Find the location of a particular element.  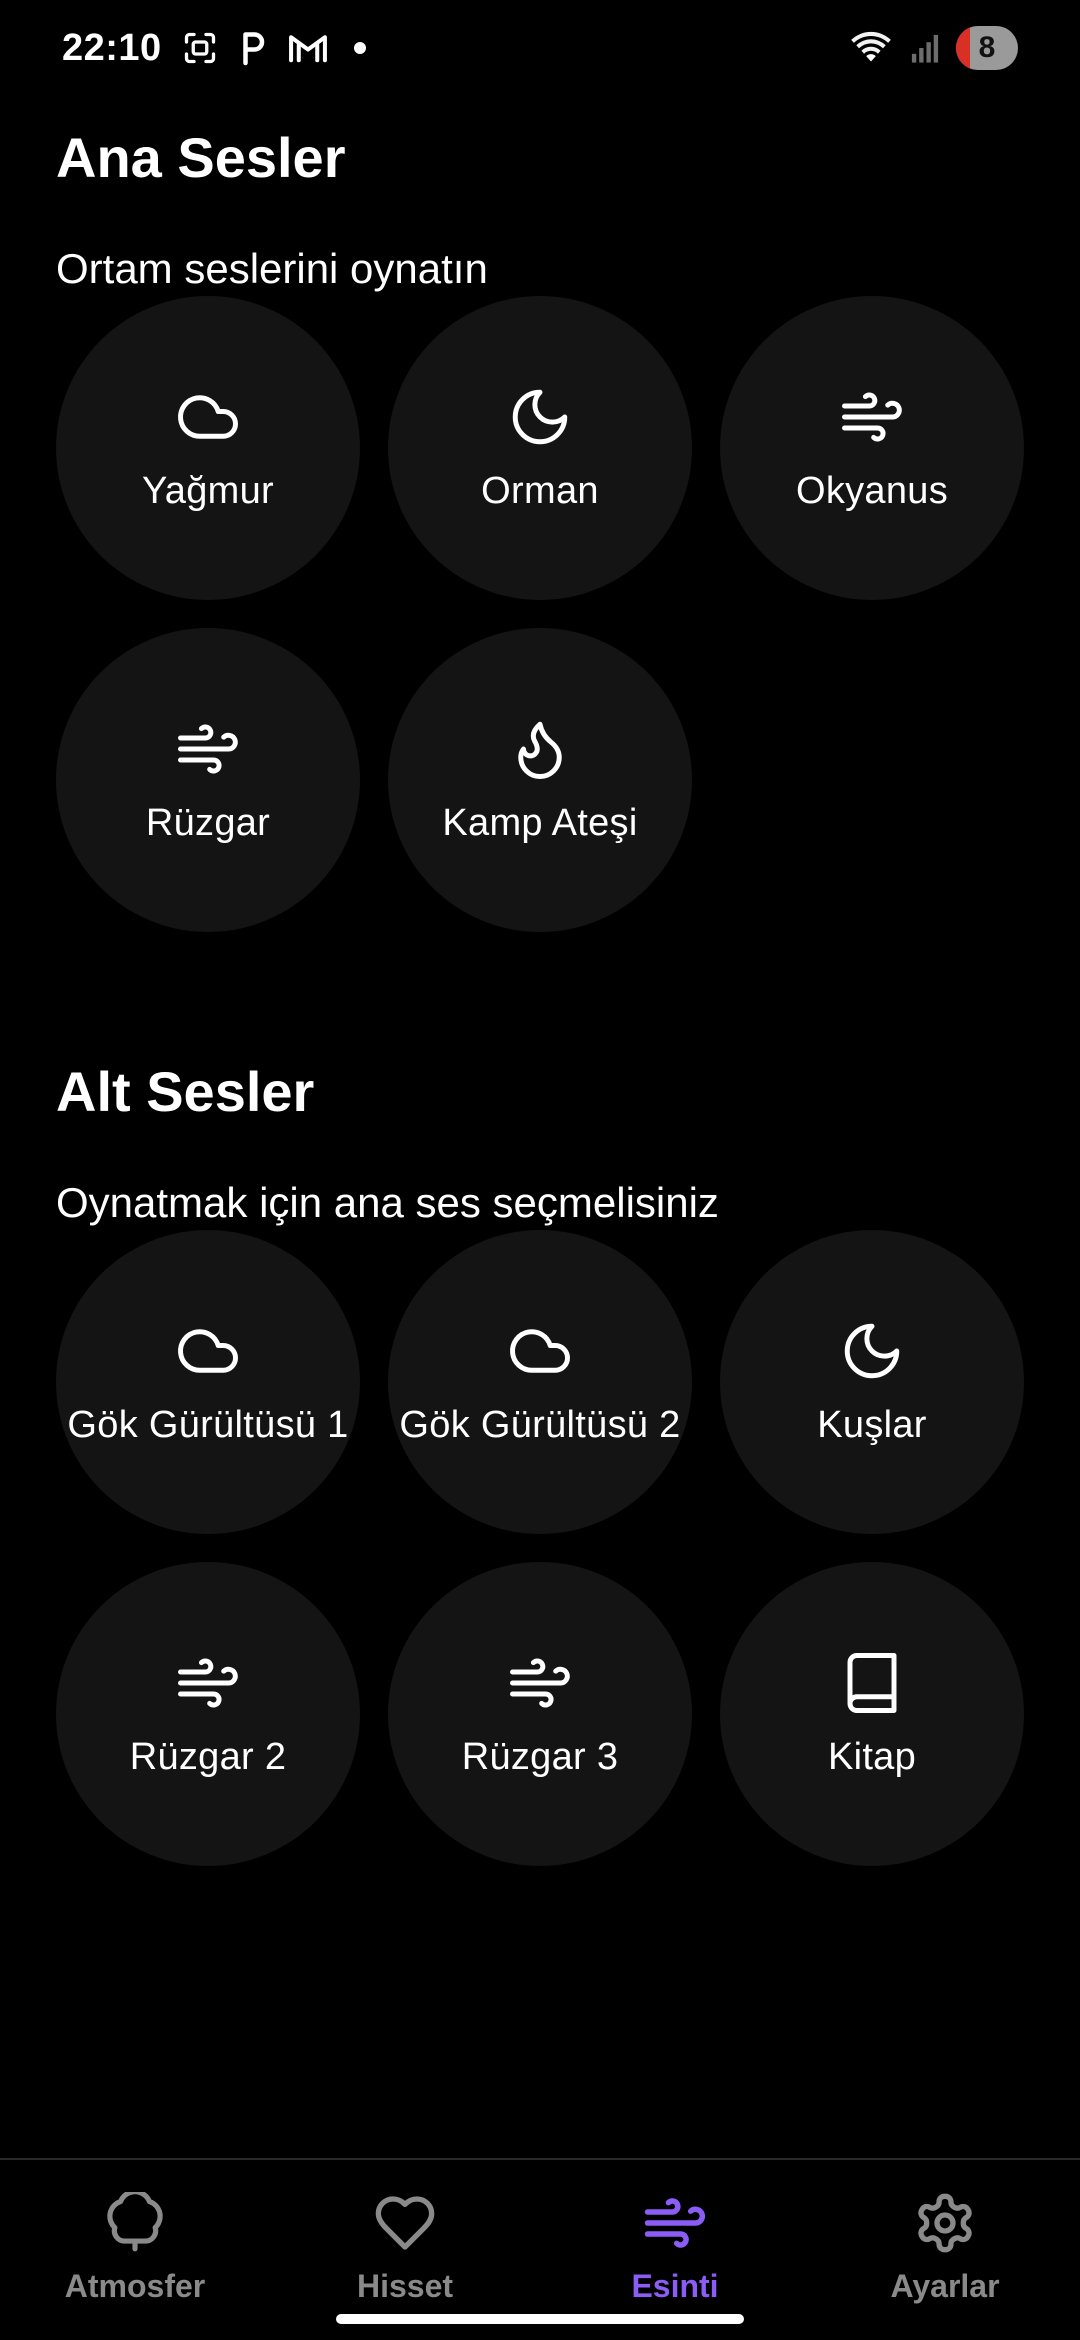

sound-button-kuslar: Kuşlar is located at coordinates (872, 1382).